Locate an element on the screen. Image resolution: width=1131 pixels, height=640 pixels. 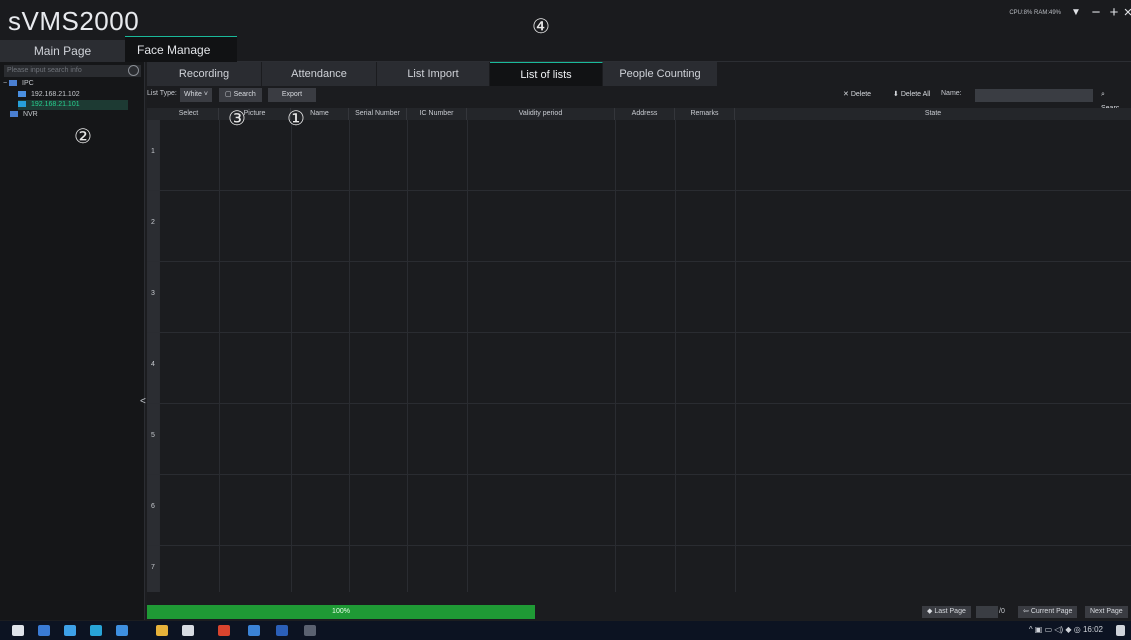
os-taskbar: ^ ▣ ▭ ◁) ◆ ◎ 16:02 is located at coordinates (565, 630).